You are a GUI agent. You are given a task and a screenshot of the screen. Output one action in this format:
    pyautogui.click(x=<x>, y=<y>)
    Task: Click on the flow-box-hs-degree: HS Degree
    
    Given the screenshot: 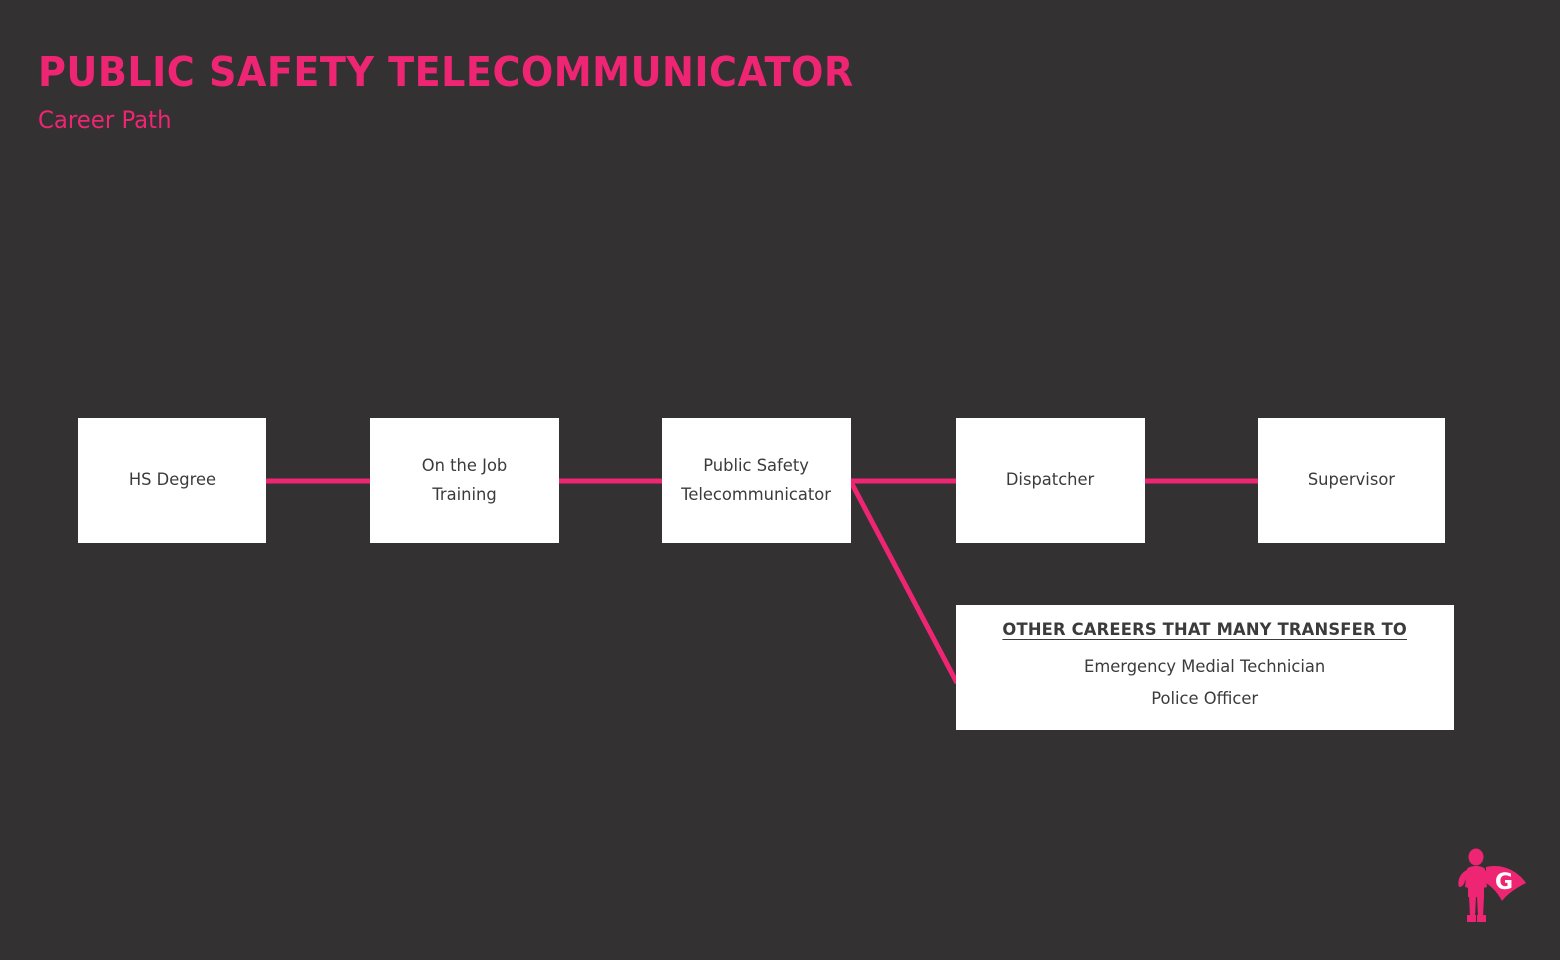 What is the action you would take?
    pyautogui.click(x=172, y=480)
    